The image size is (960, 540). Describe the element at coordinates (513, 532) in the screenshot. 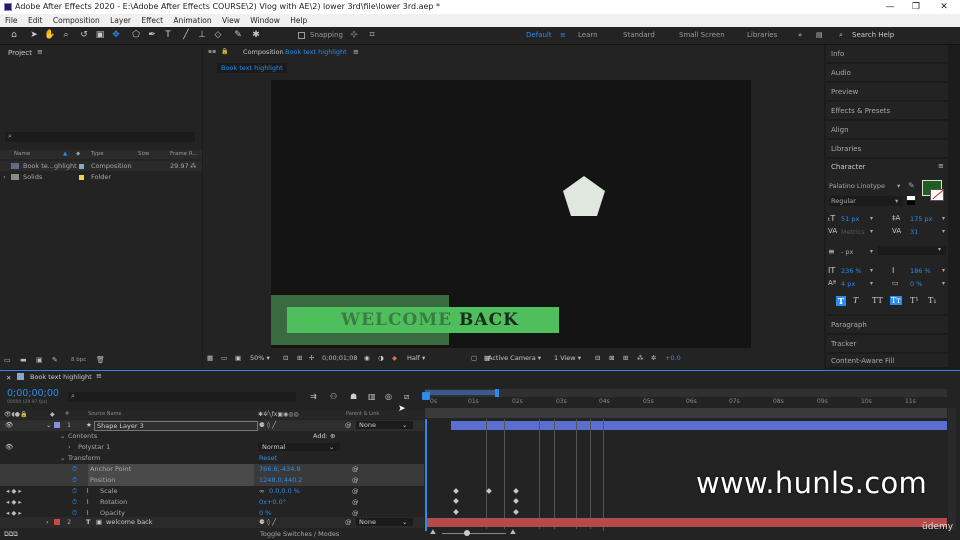

I see `zoom-in-icon: ⛰` at that location.